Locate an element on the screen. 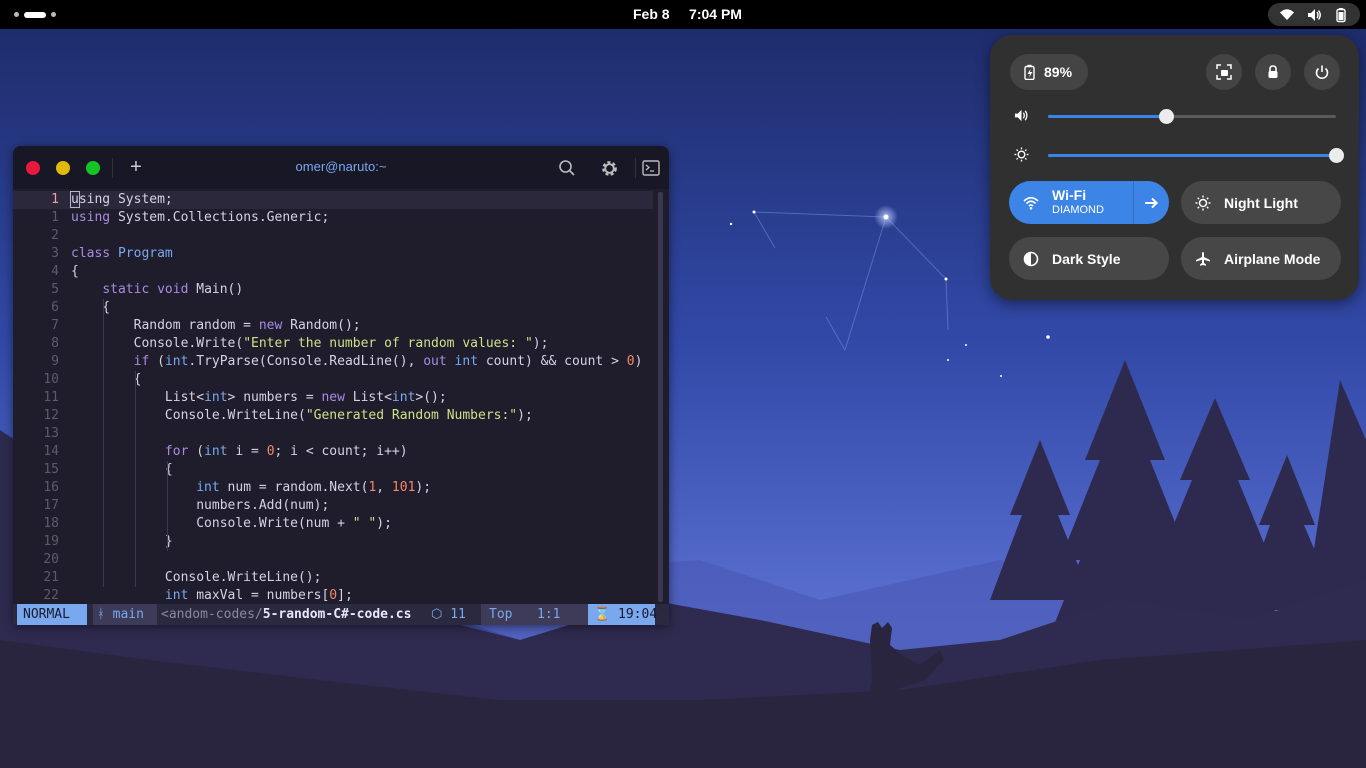 Image resolution: width=1366 pixels, height=768 pixels. code-line: 2 is located at coordinates (333, 236).